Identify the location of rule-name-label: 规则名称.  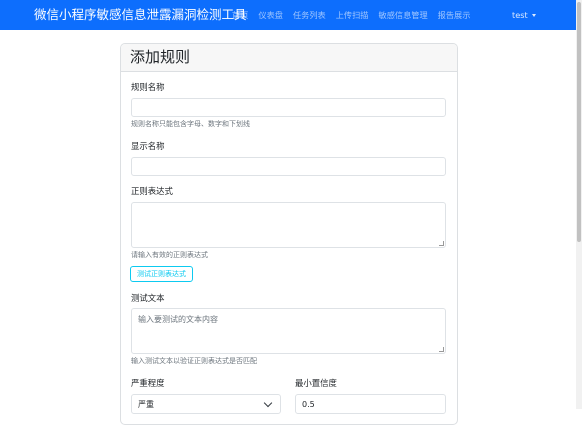
(148, 87).